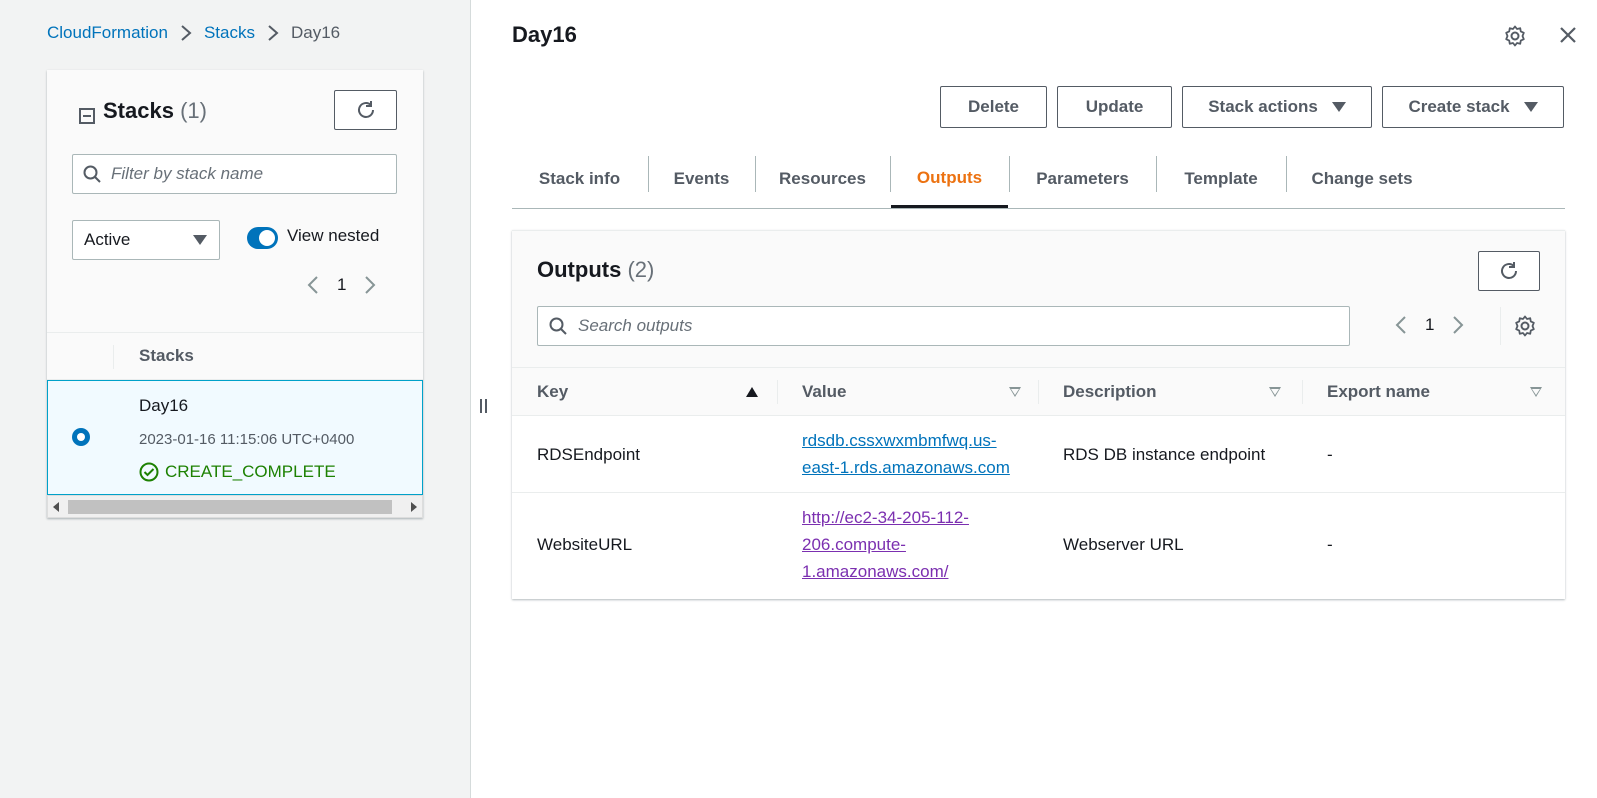 Image resolution: width=1597 pixels, height=798 pixels. What do you see at coordinates (1038, 299) in the screenshot?
I see `outputs-card-header: Outputs (2) 1` at bounding box center [1038, 299].